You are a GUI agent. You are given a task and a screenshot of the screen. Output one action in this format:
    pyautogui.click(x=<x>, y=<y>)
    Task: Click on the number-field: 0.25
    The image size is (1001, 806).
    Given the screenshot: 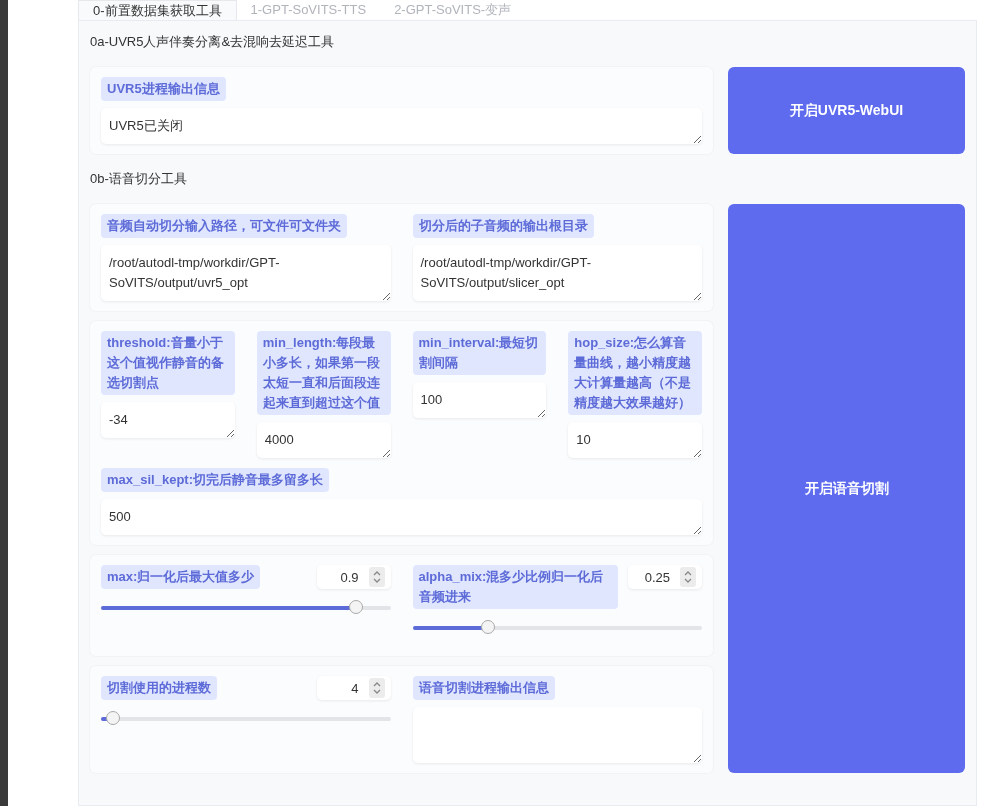 What is the action you would take?
    pyautogui.click(x=665, y=577)
    